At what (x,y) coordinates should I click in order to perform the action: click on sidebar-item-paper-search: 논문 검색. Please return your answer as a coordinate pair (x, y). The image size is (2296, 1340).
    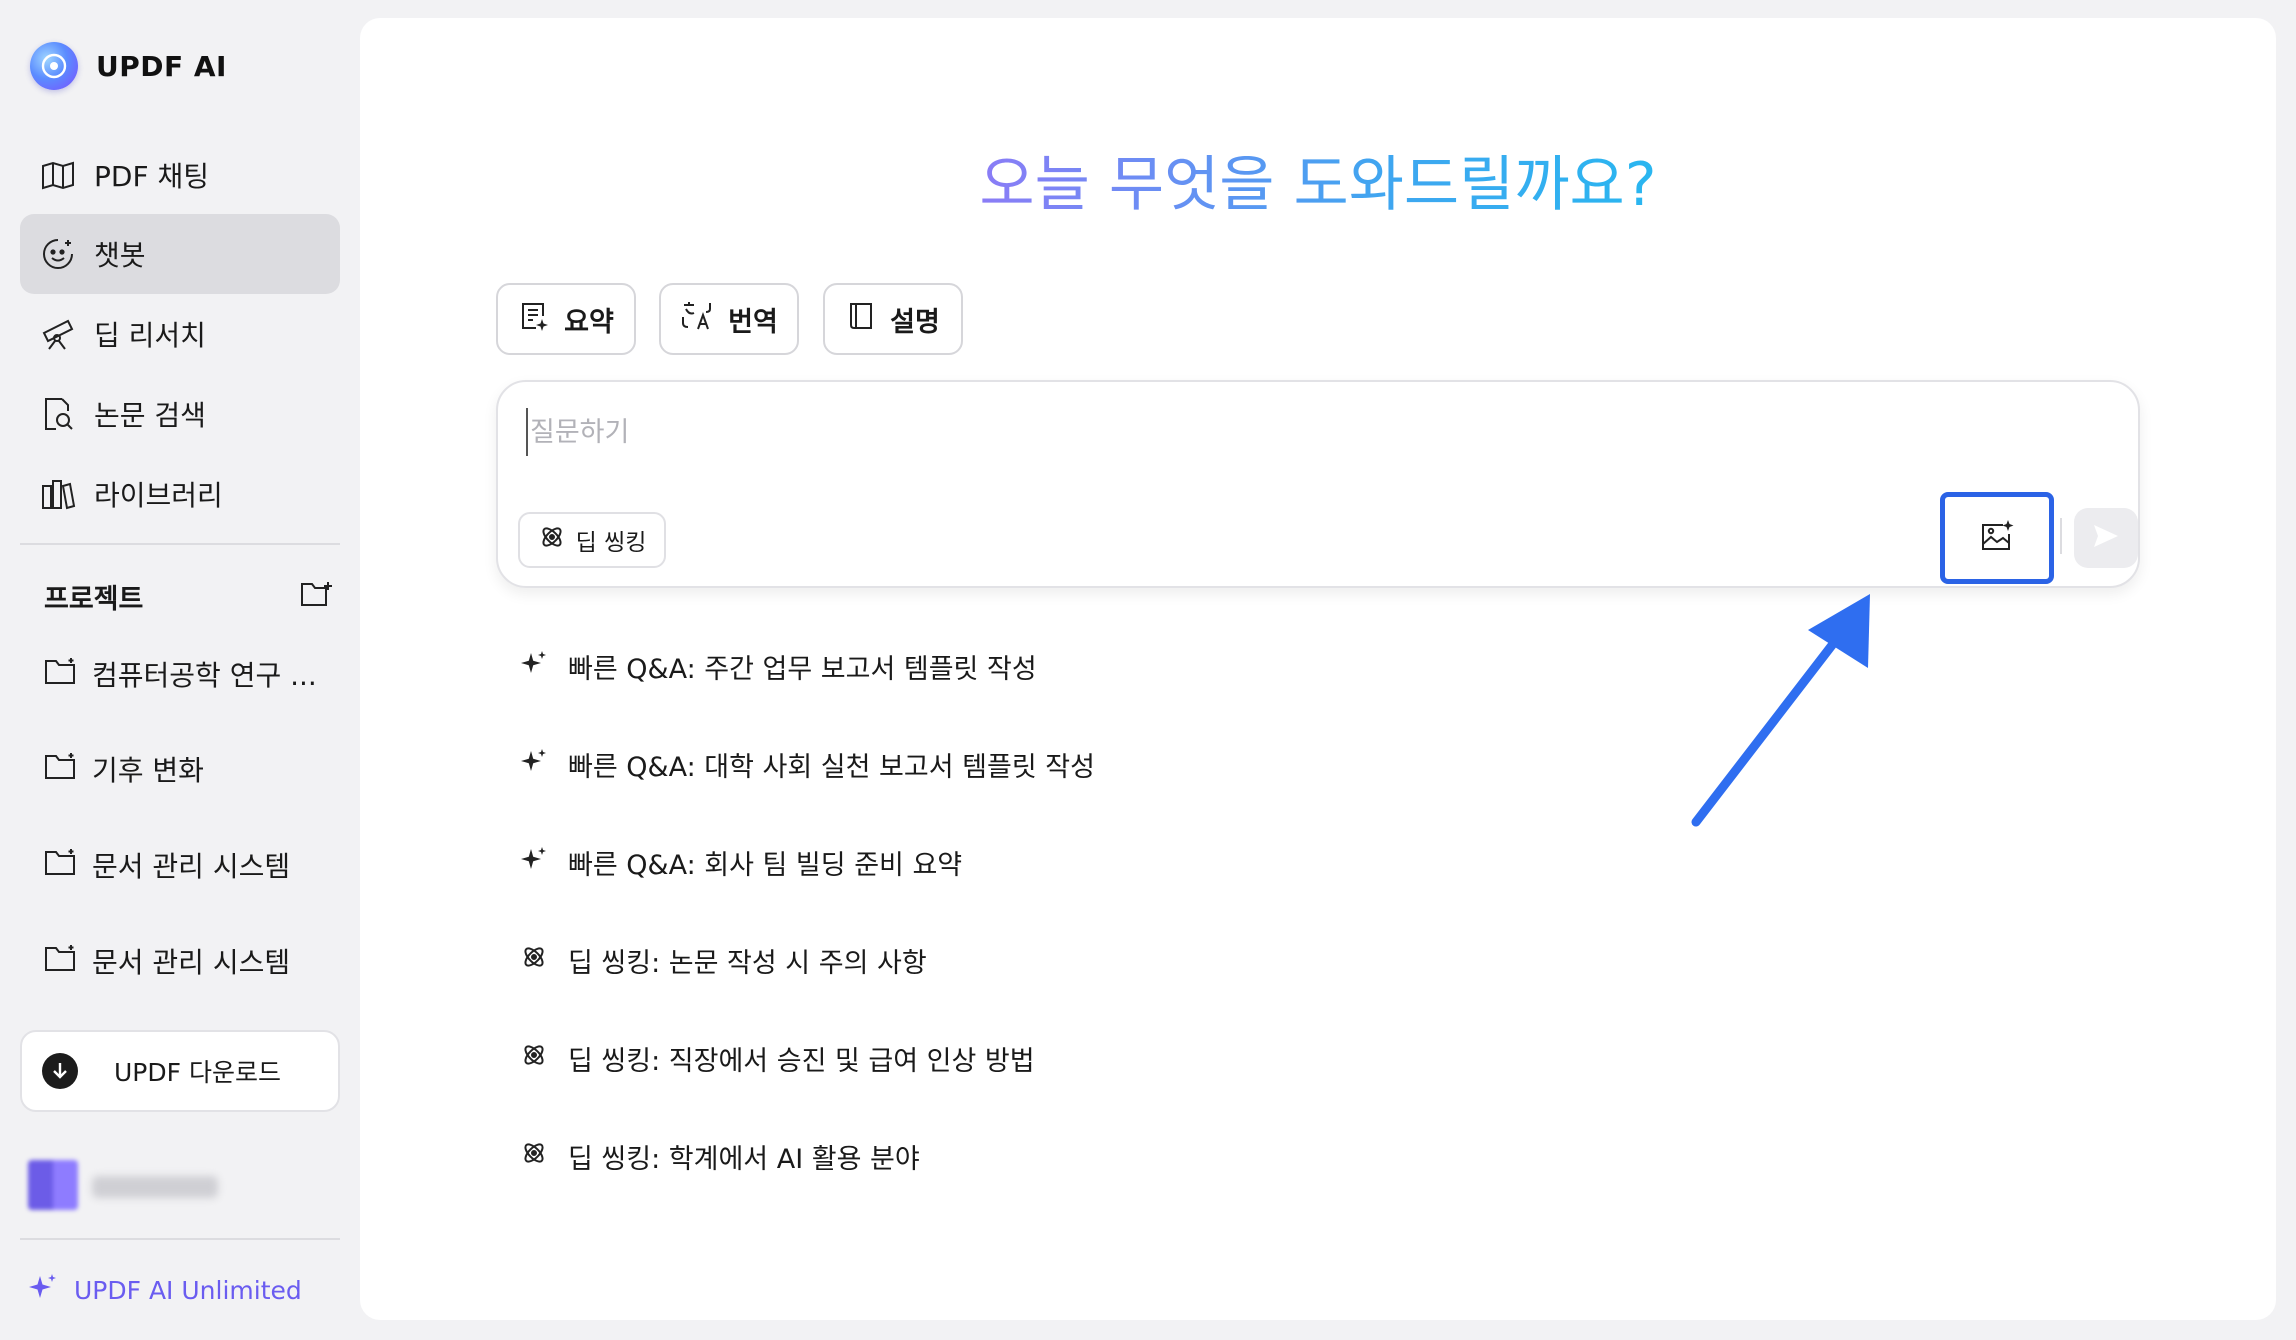
    Looking at the image, I should click on (180, 414).